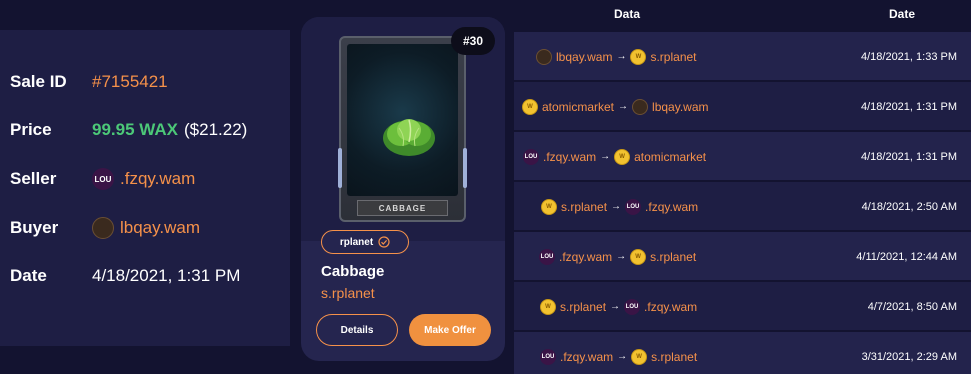 The image size is (971, 374). I want to click on transfer-date: 4/18/2021, 2:50 AM, so click(909, 206).